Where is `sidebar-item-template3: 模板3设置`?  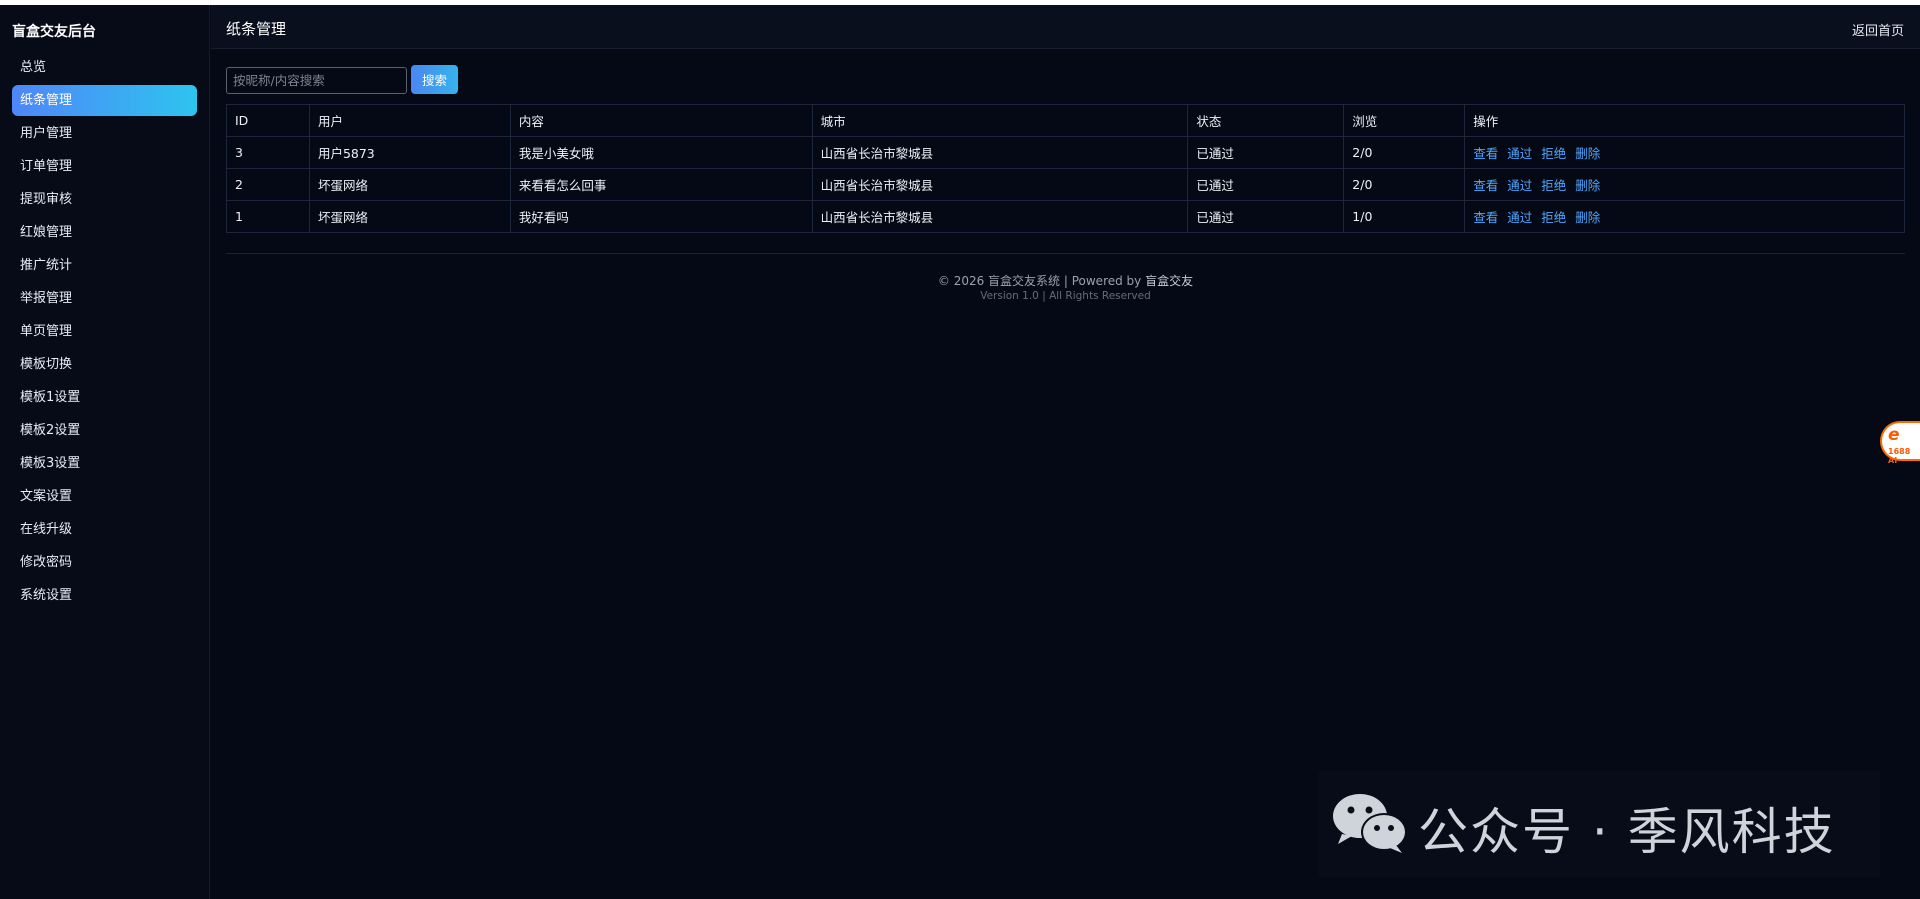 sidebar-item-template3: 模板3设置 is located at coordinates (104, 463).